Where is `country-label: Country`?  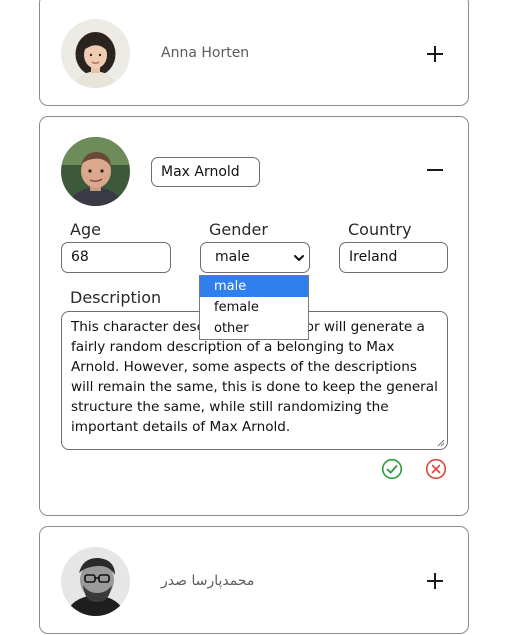 country-label: Country is located at coordinates (380, 229).